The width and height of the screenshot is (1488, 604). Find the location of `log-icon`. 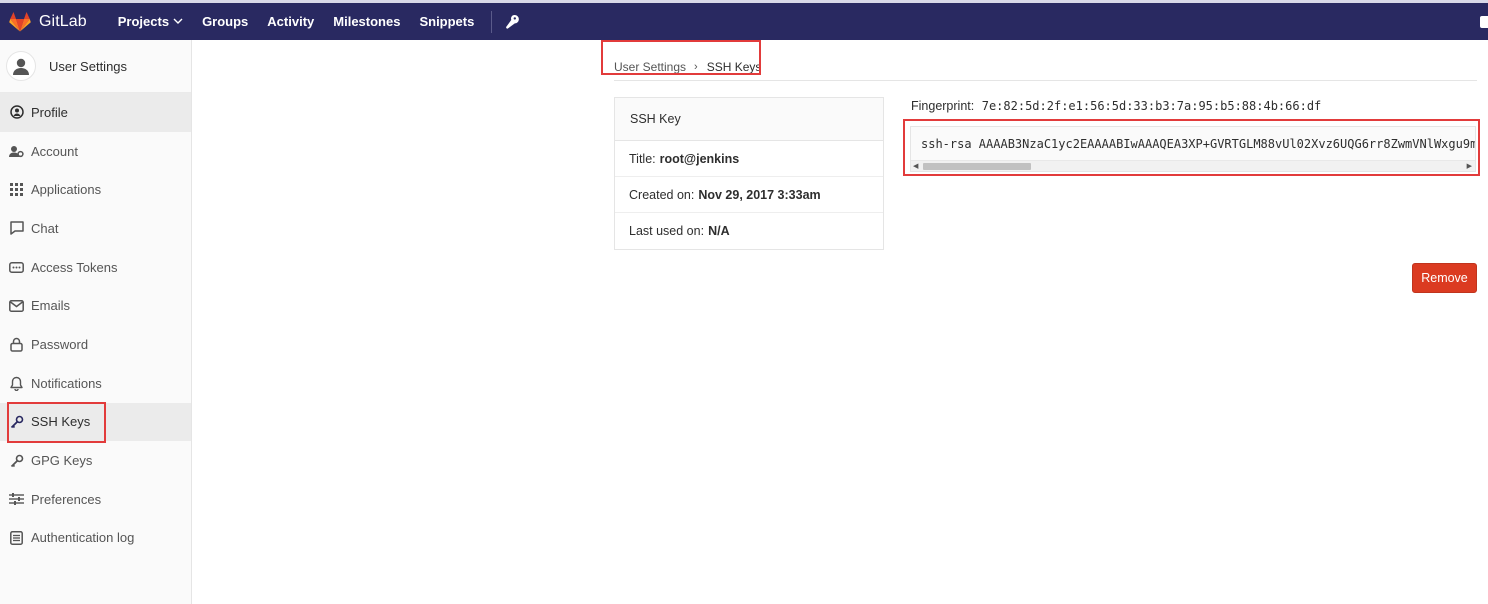

log-icon is located at coordinates (16, 537).